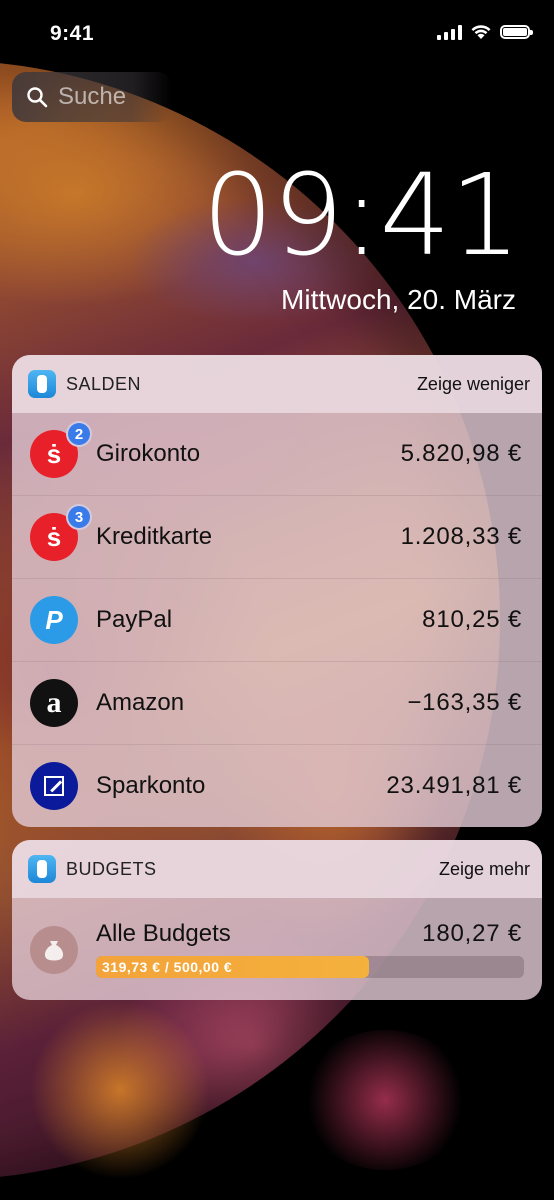  I want to click on budgets-widget-header: BUDGETS Zeige mehr, so click(277, 869).